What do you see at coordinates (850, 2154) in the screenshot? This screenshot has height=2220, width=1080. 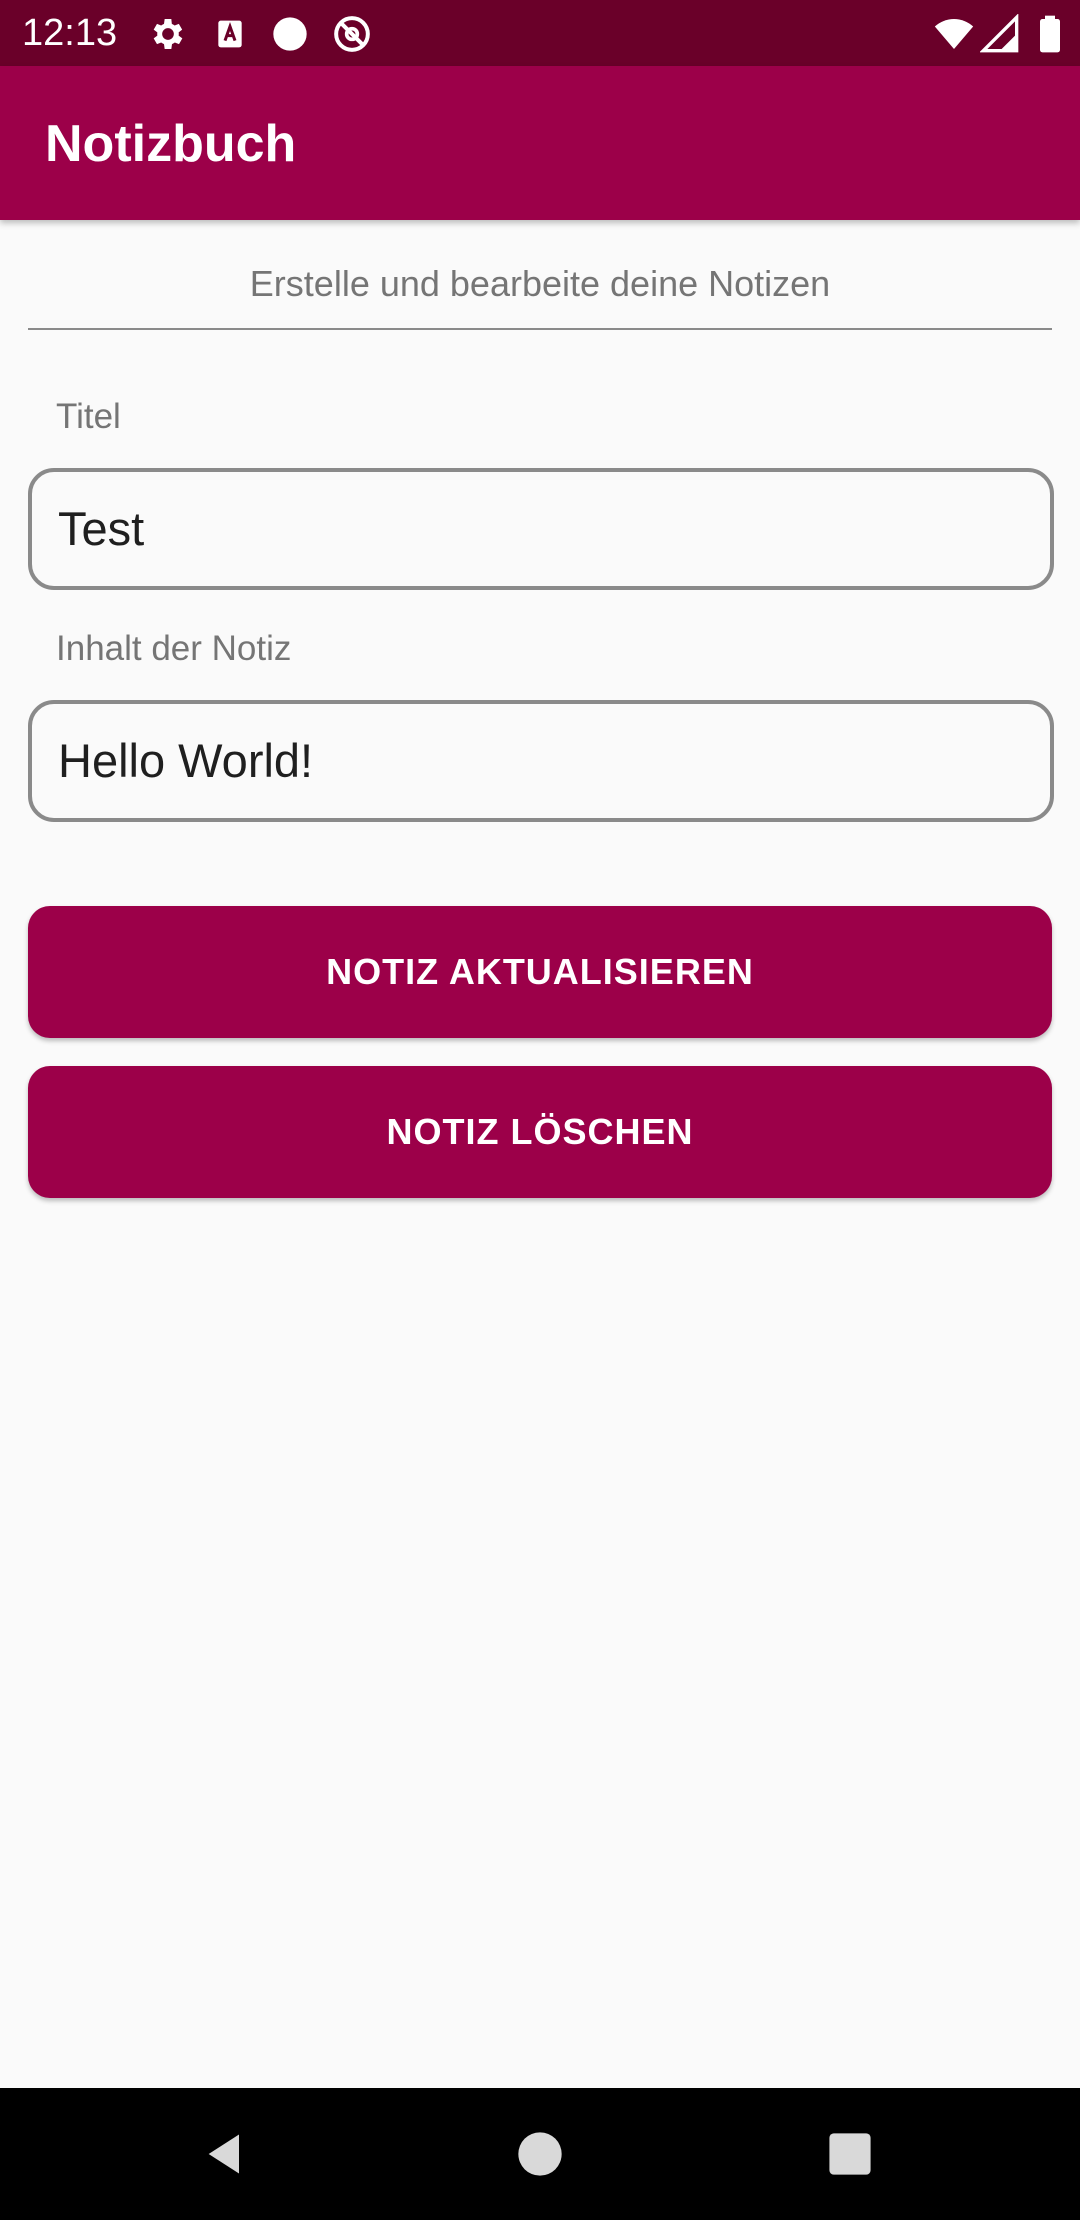 I see `recents-square-icon` at bounding box center [850, 2154].